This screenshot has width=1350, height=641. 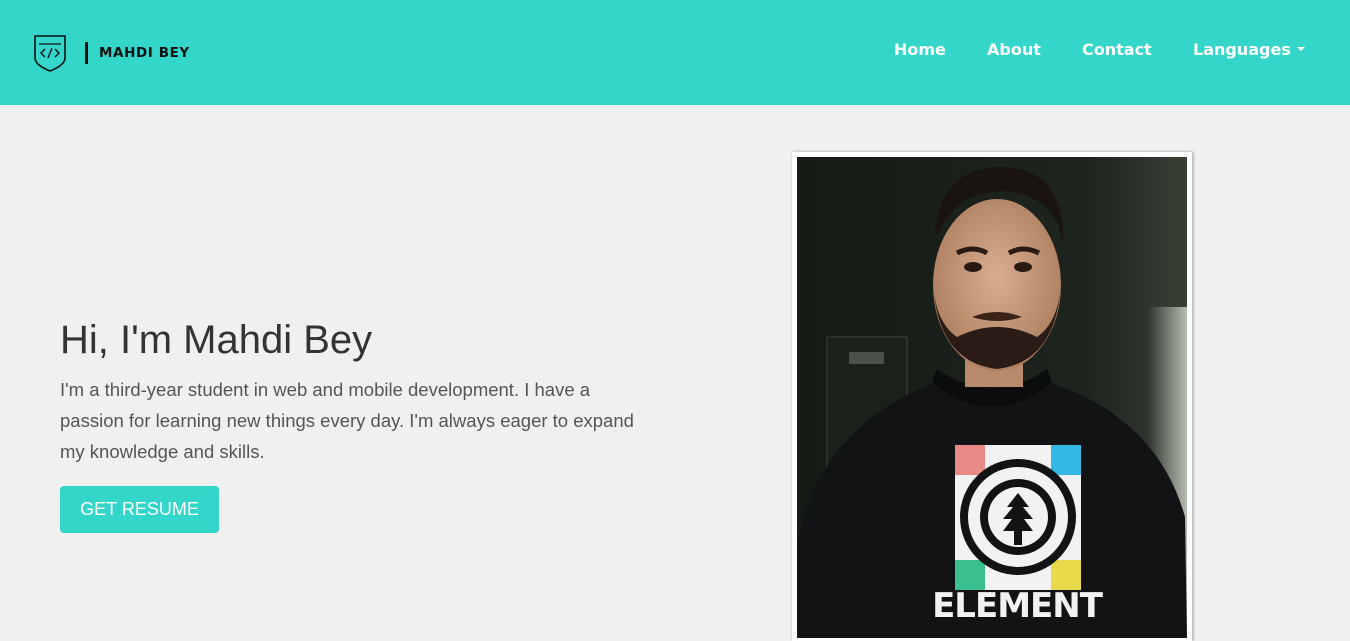 I want to click on nav-languages-dropdown: Languages, so click(x=1249, y=49).